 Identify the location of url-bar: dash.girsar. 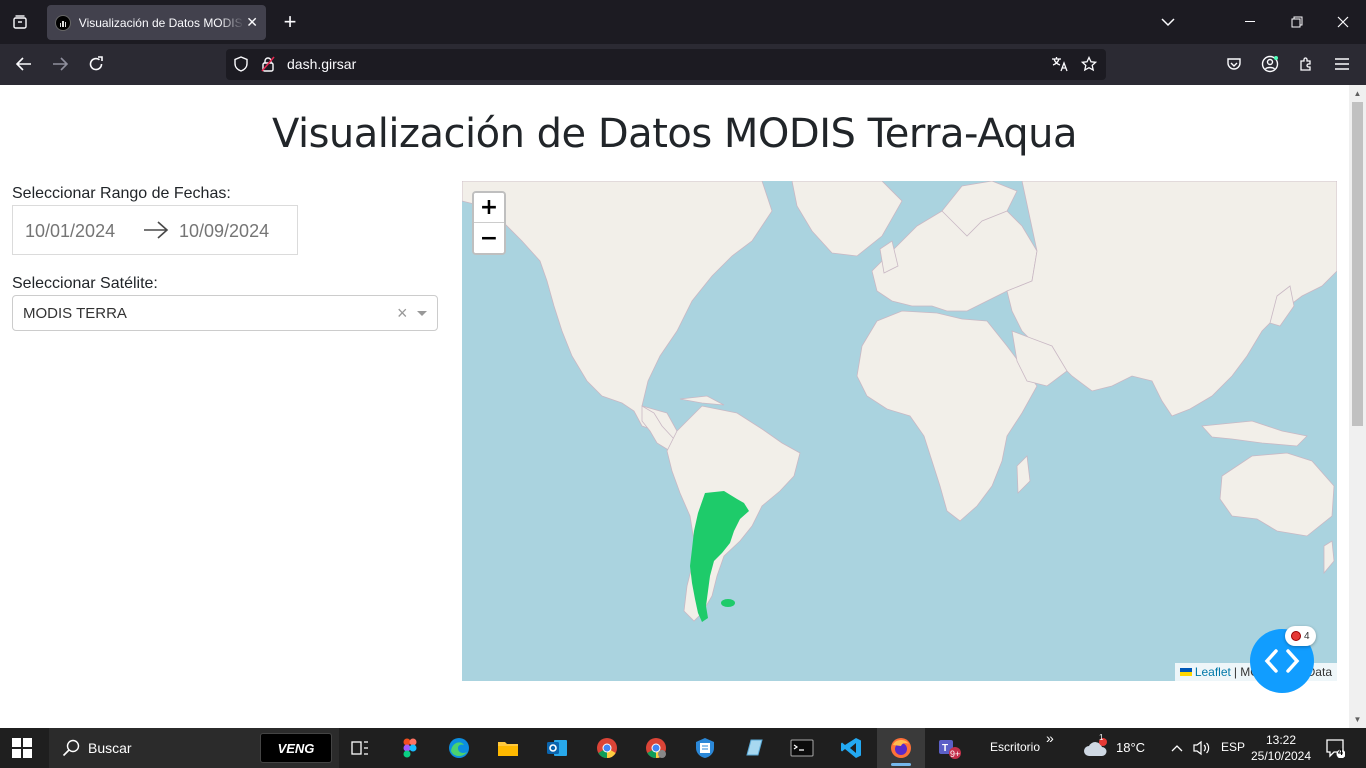
(666, 64).